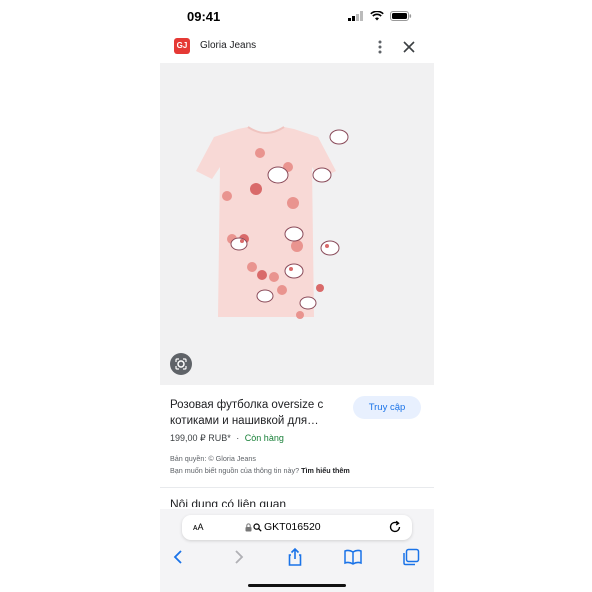 The image size is (592, 592). Describe the element at coordinates (213, 458) in the screenshot. I see `copyright-text: Bản quyền: © Gloria Jeans` at that location.